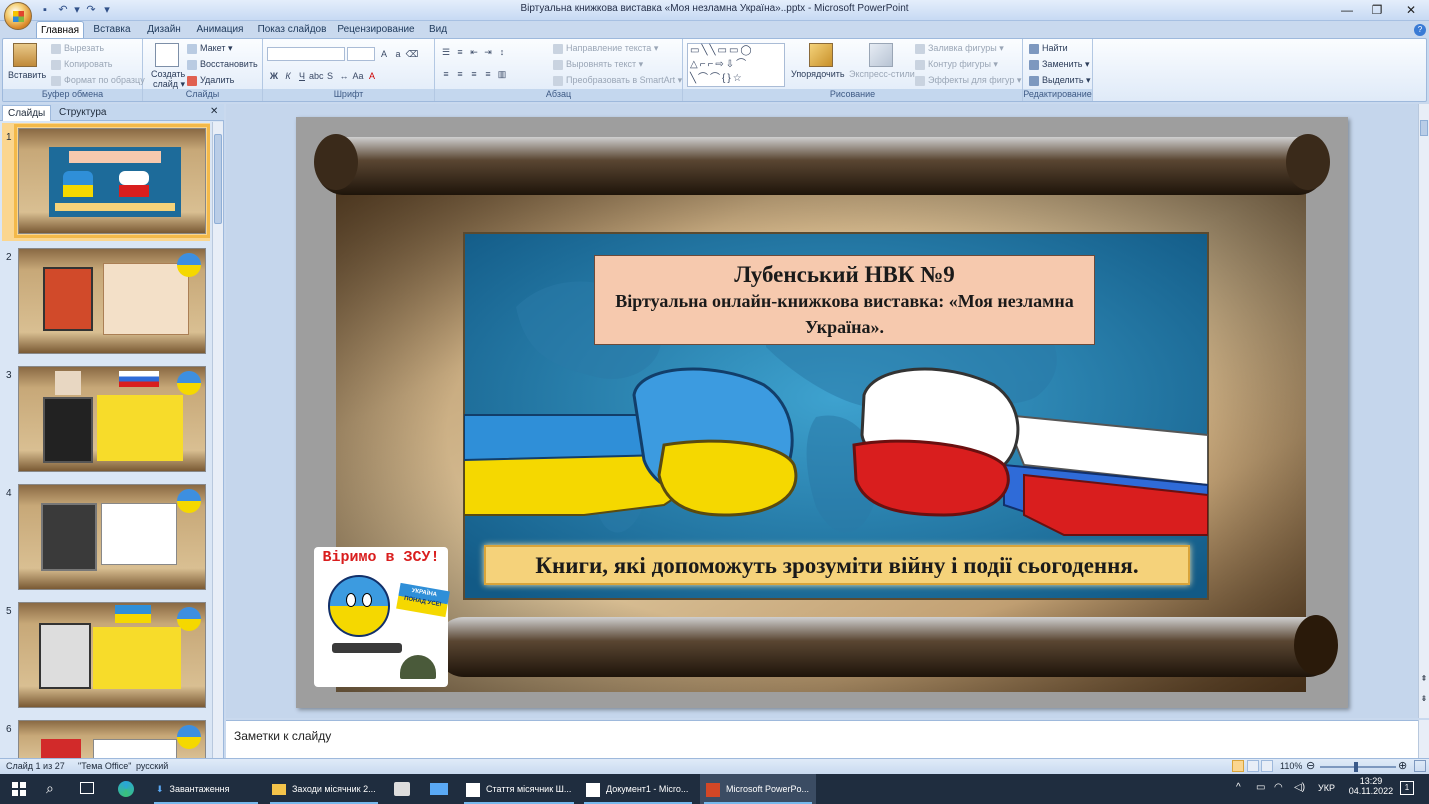  Describe the element at coordinates (98, 80) in the screenshot. I see `format-painter-button: Формат по образцу` at that location.